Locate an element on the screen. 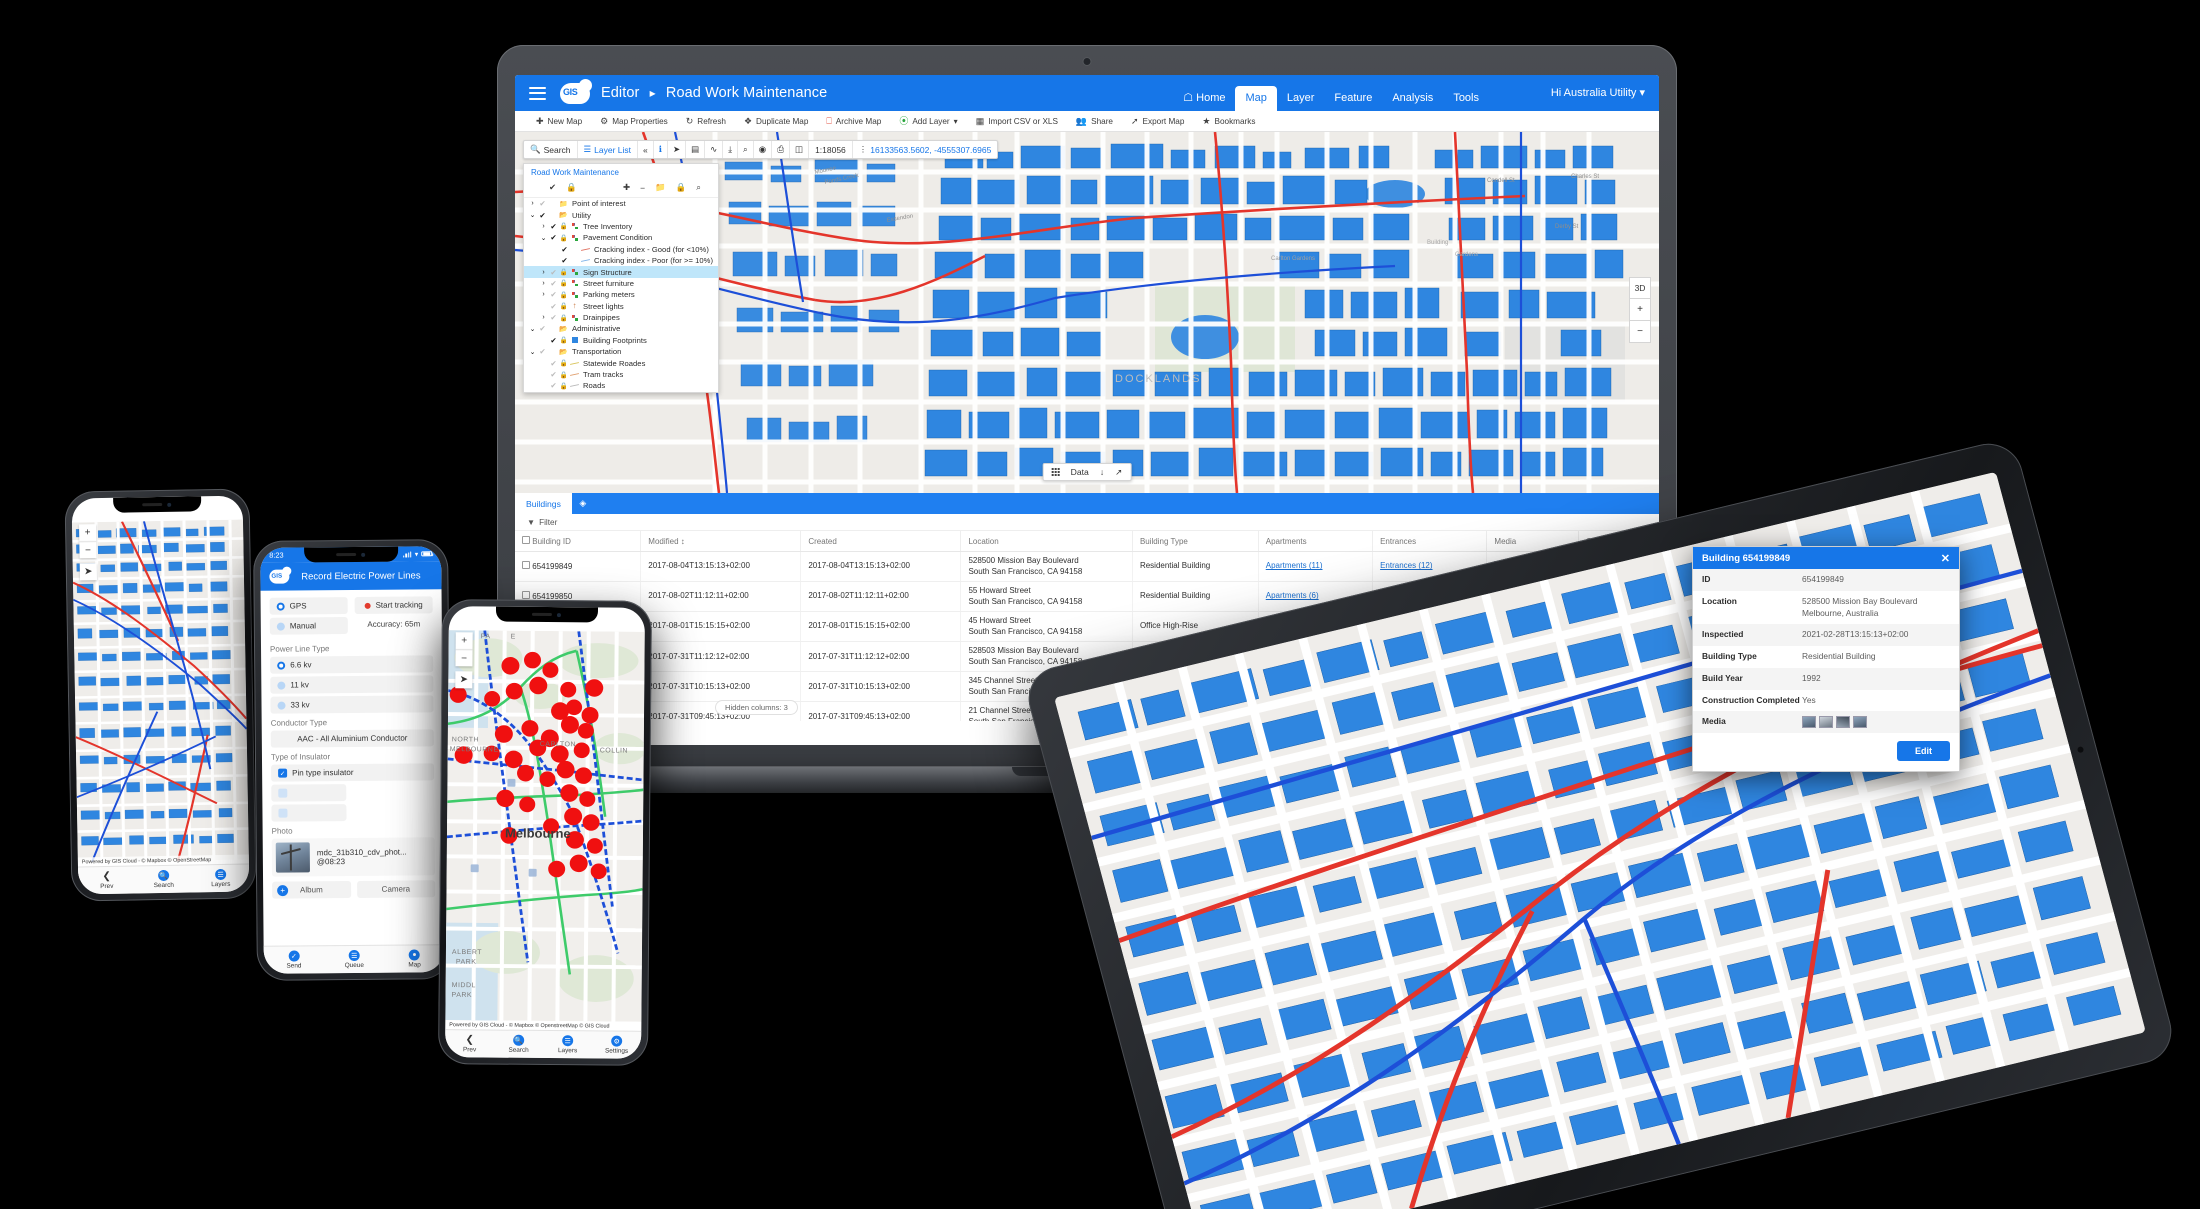  tab-search: 🔍 Search is located at coordinates (163, 879).